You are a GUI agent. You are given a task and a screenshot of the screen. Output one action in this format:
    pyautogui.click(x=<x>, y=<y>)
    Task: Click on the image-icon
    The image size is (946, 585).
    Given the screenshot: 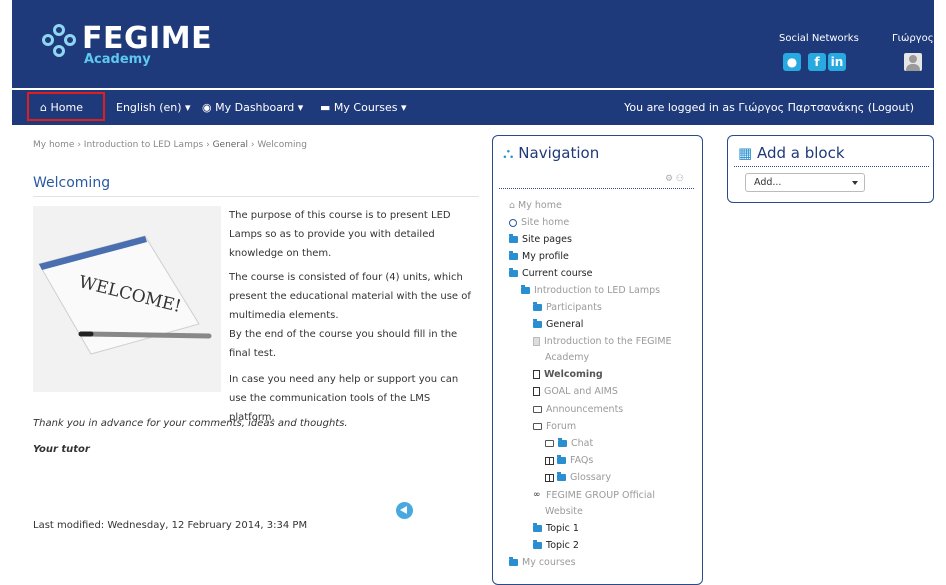 What is the action you would take?
    pyautogui.click(x=536, y=341)
    